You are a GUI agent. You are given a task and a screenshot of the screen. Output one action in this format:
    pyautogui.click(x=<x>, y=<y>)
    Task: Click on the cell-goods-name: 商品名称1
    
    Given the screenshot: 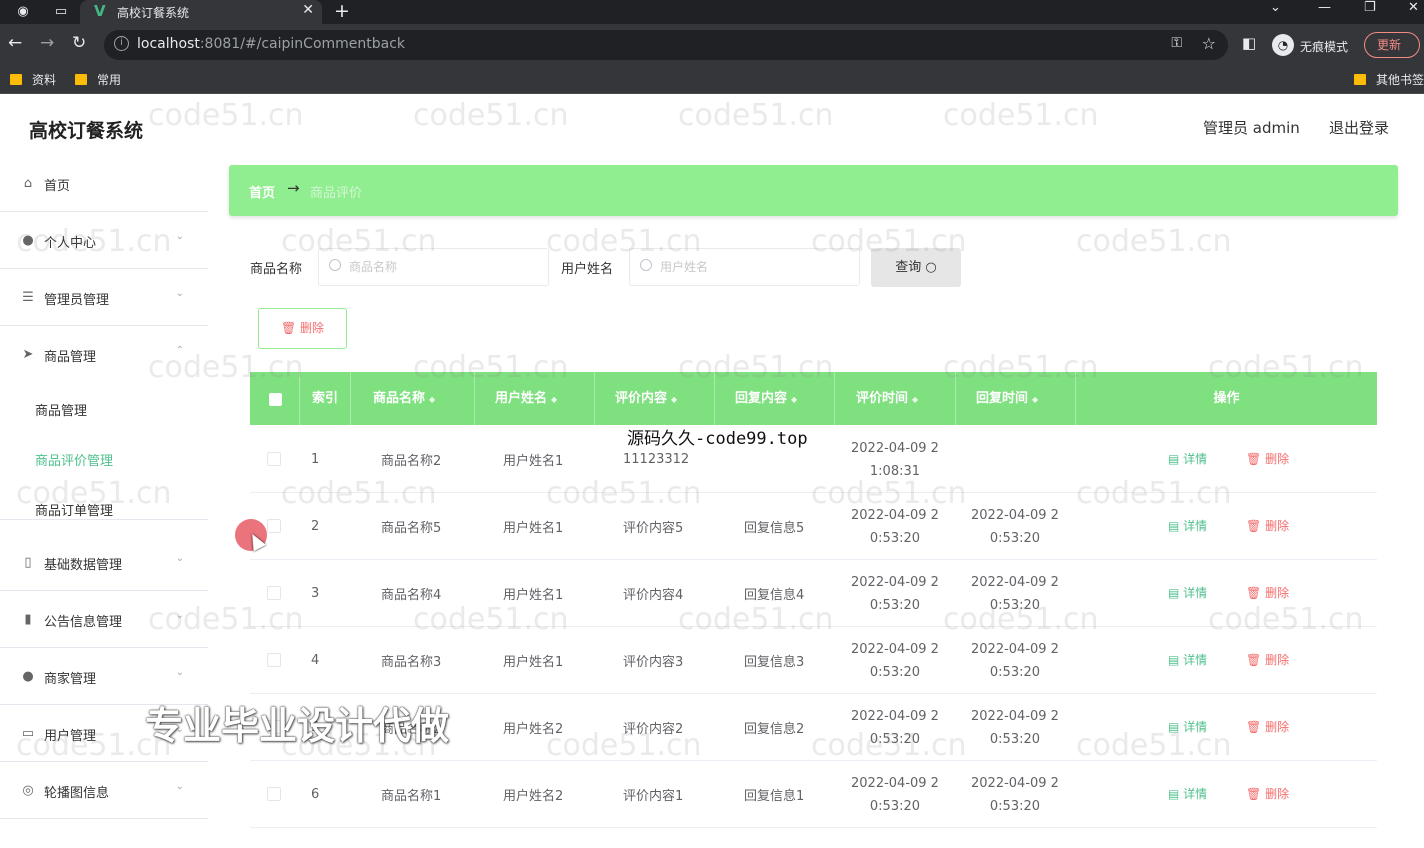 What is the action you would take?
    pyautogui.click(x=411, y=796)
    